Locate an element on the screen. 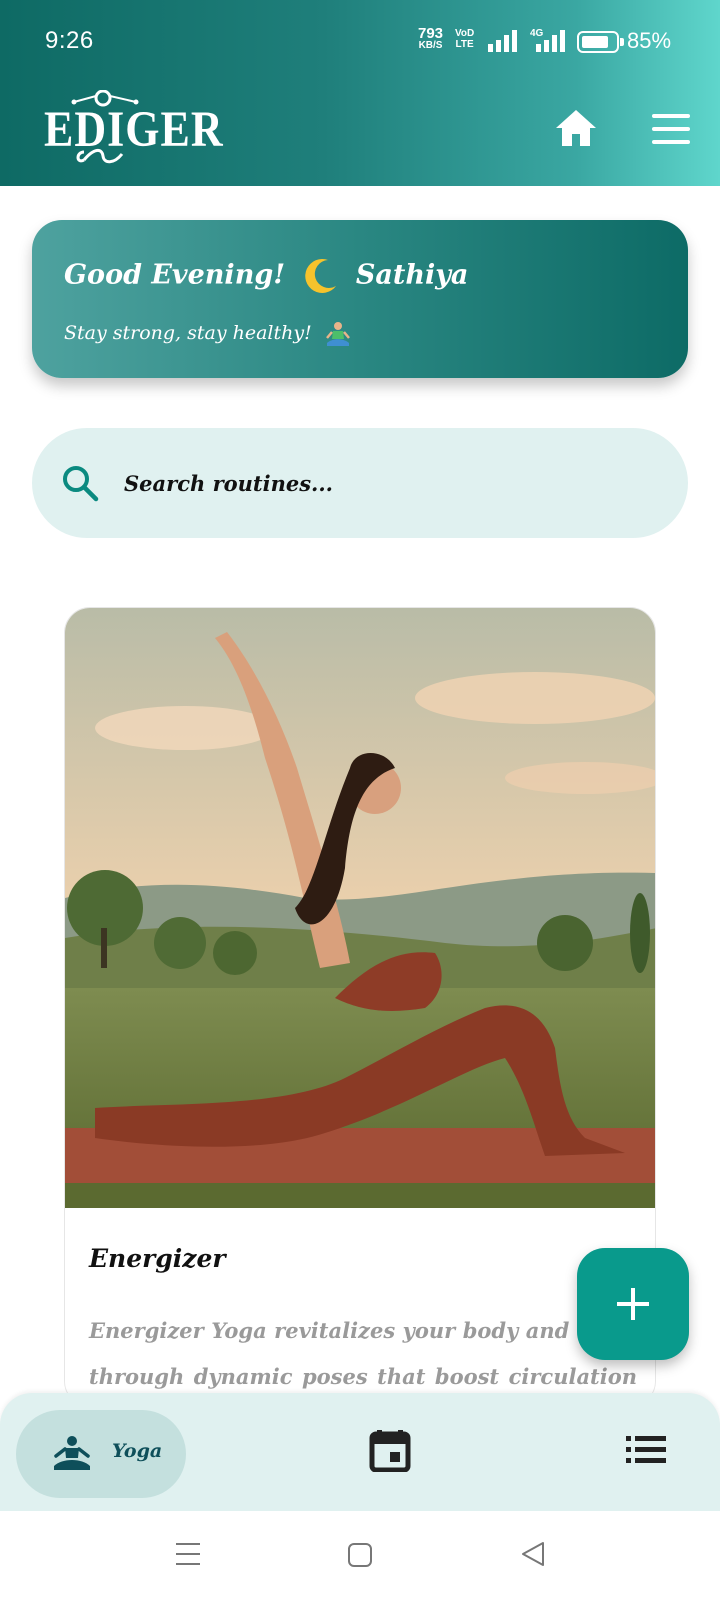  home-icon is located at coordinates (576, 128).